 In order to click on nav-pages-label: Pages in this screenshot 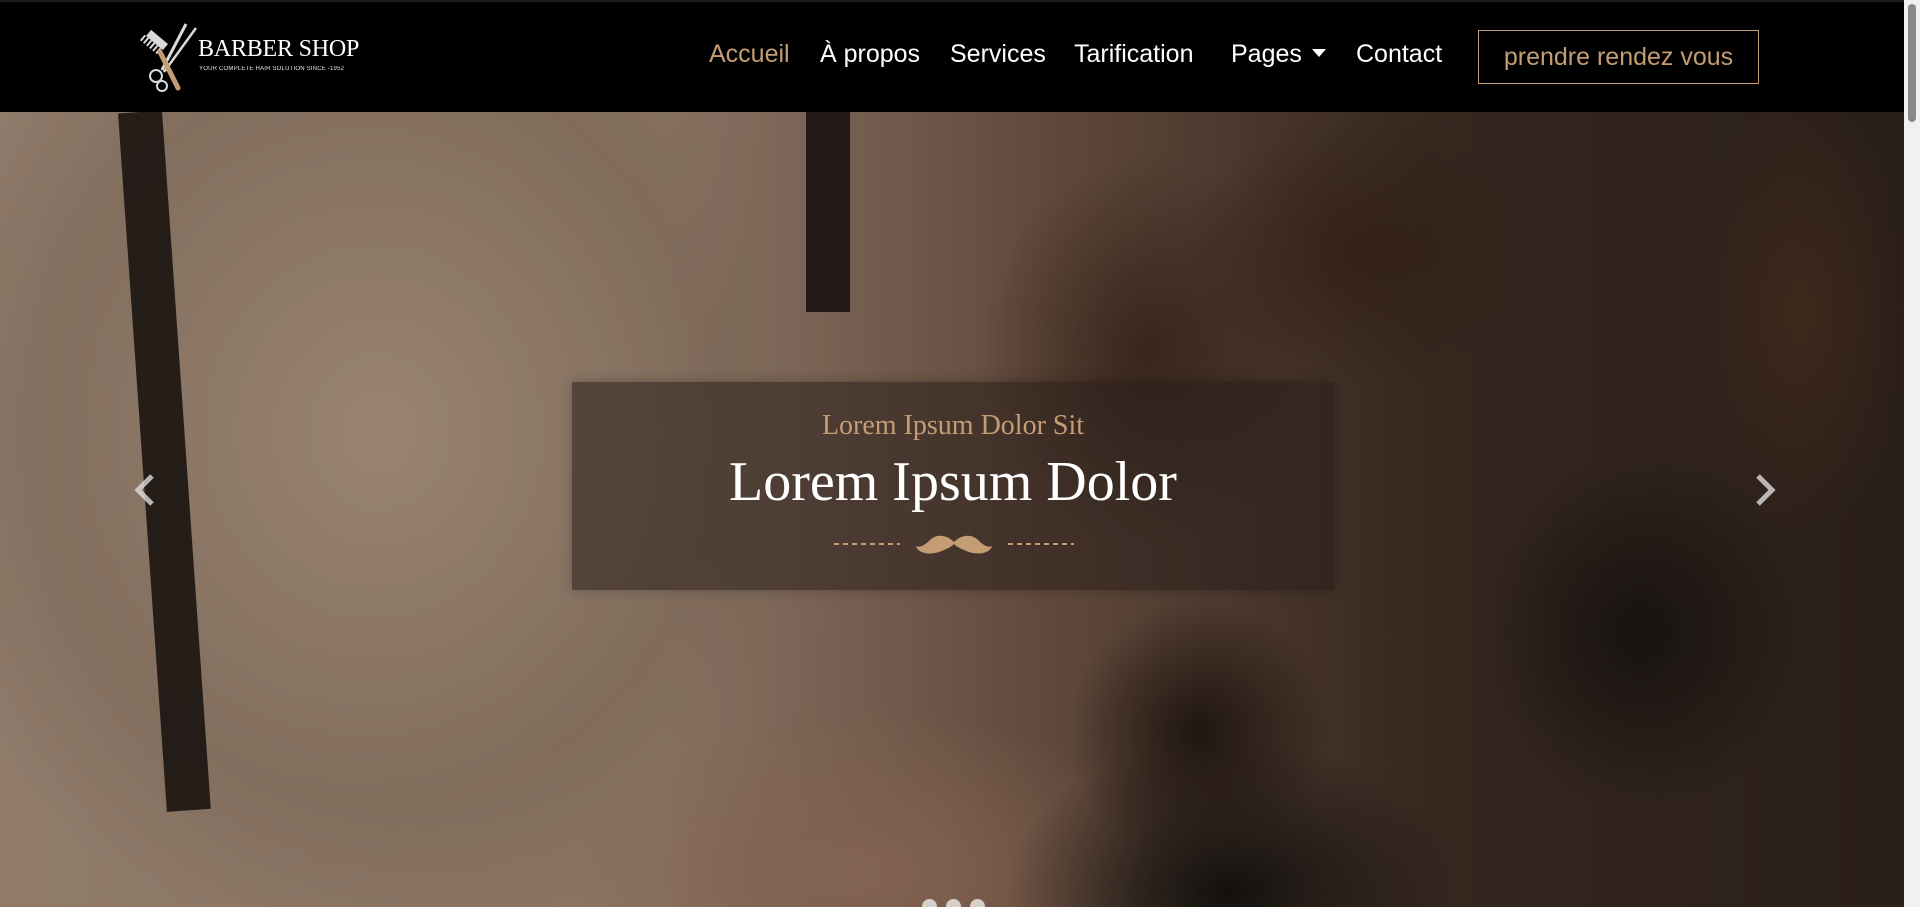, I will do `click(1266, 54)`.